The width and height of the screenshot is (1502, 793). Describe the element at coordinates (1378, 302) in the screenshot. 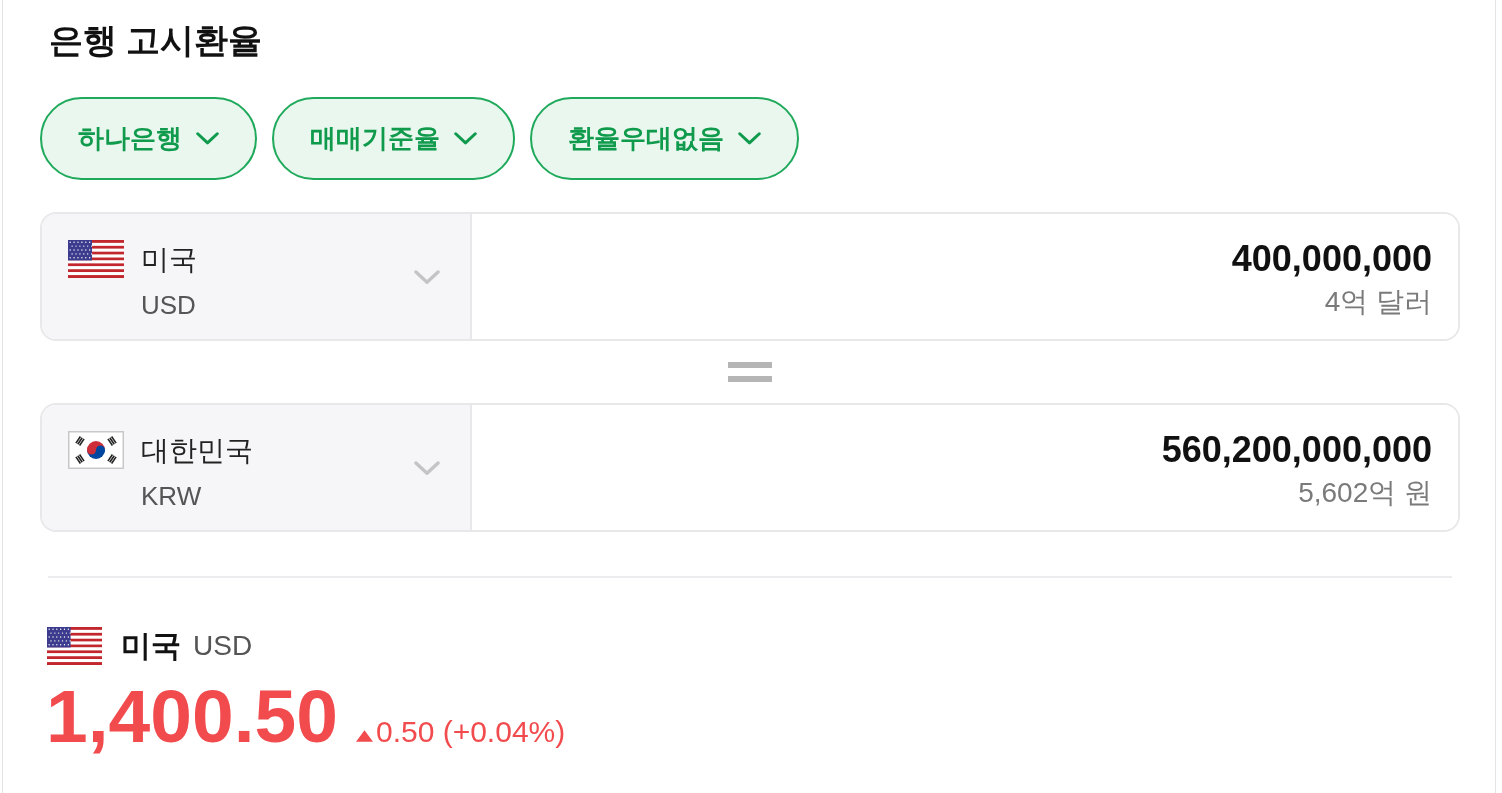

I see `amount-in-words: 4억 달러` at that location.